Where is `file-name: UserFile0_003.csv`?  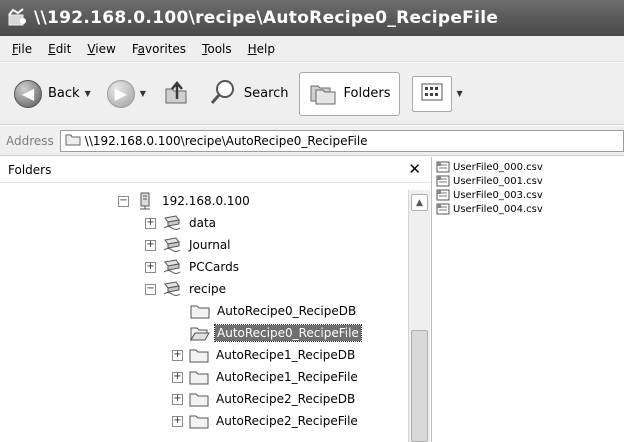
file-name: UserFile0_003.csv is located at coordinates (498, 195).